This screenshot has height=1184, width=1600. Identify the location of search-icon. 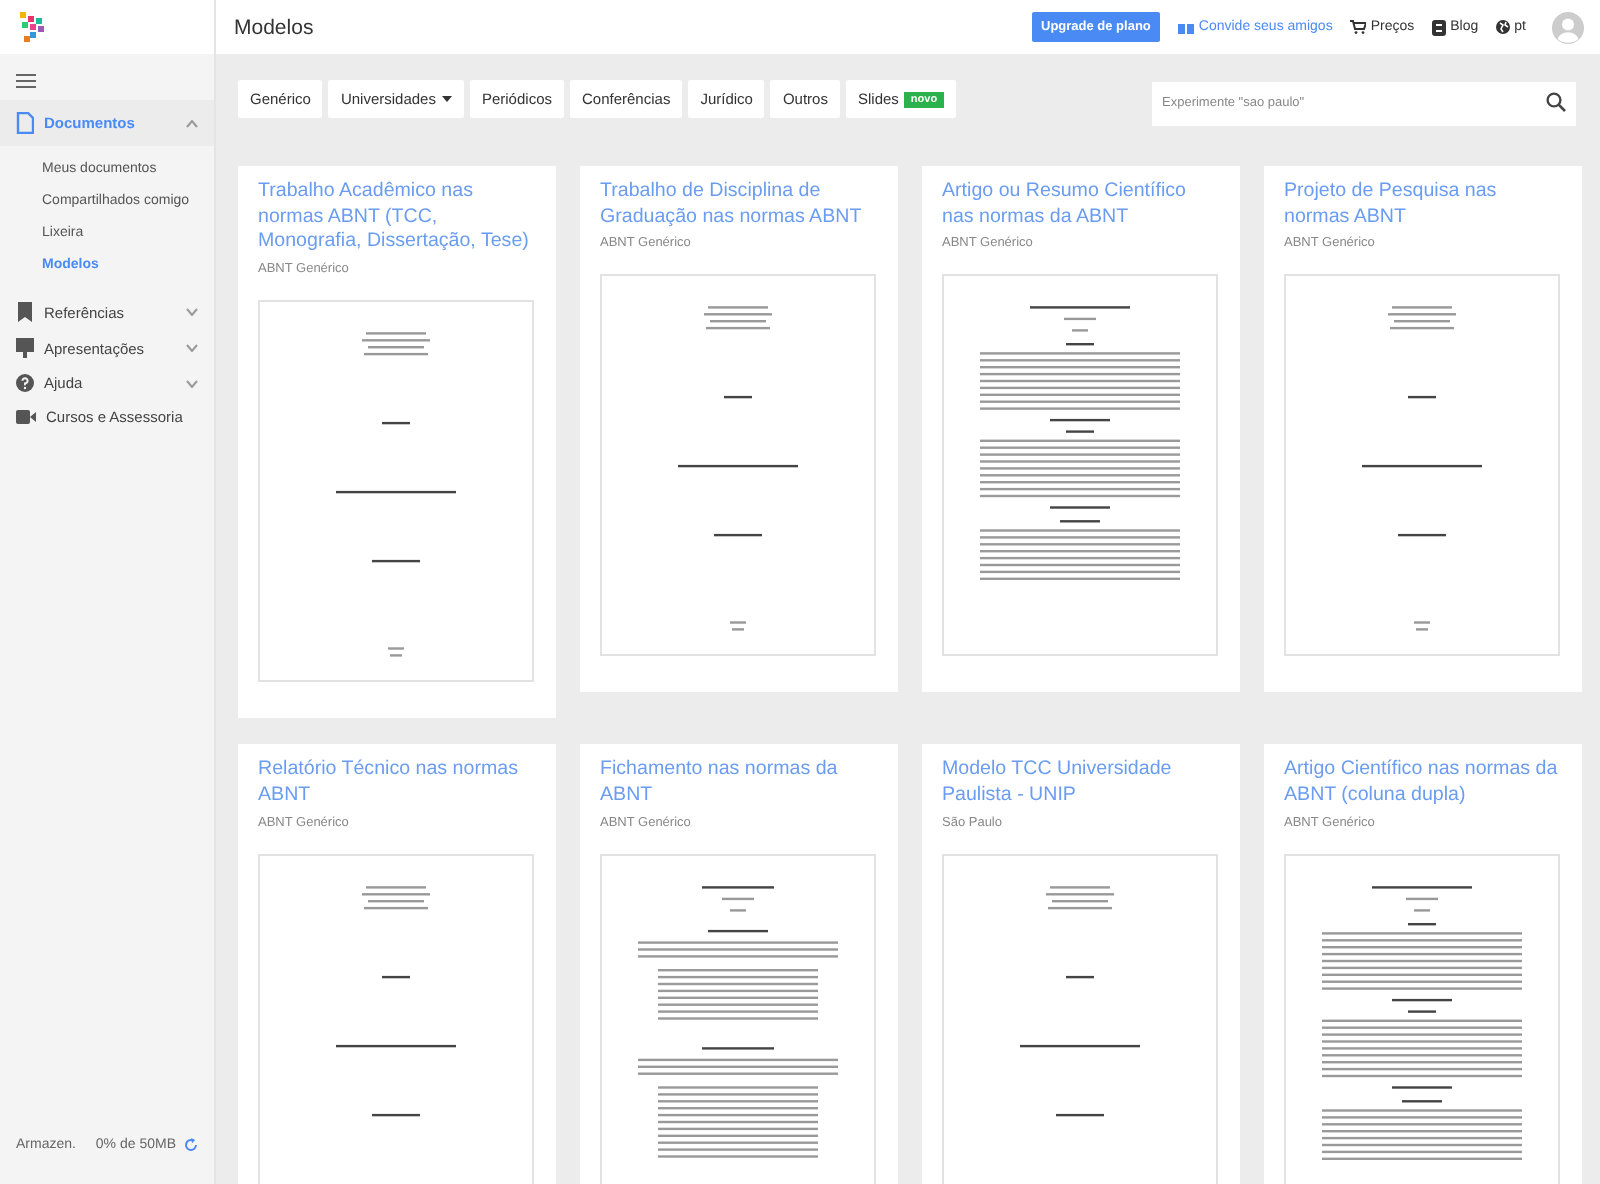
(1556, 102).